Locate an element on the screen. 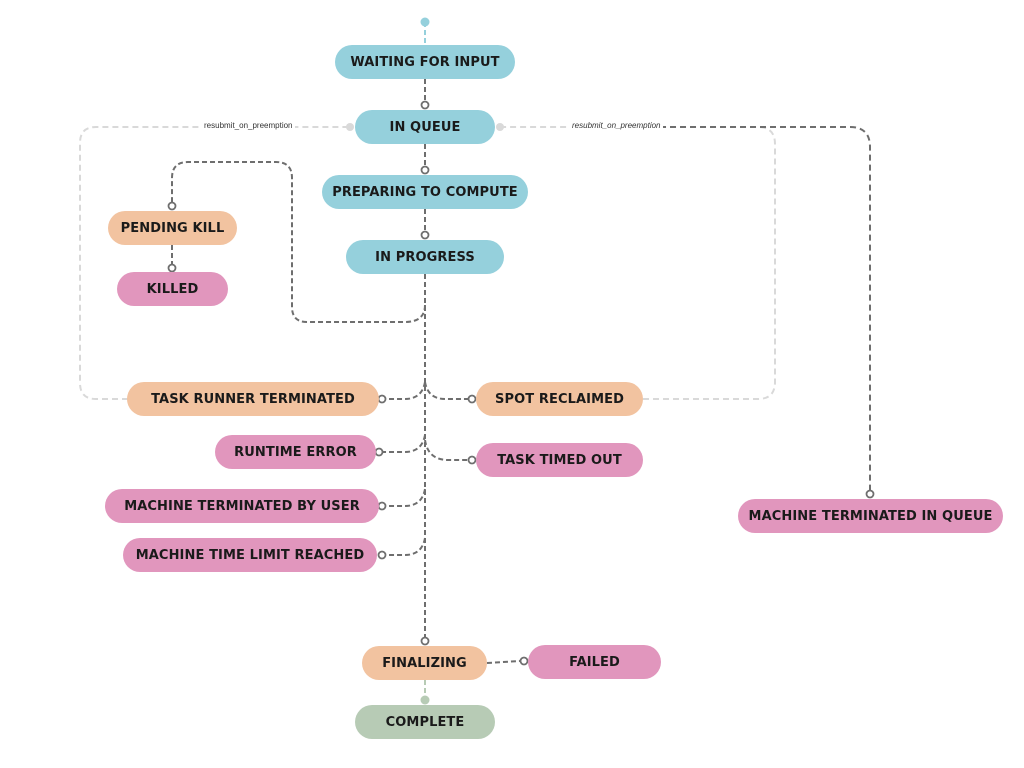  edge-finalizing-failed is located at coordinates (503, 662).